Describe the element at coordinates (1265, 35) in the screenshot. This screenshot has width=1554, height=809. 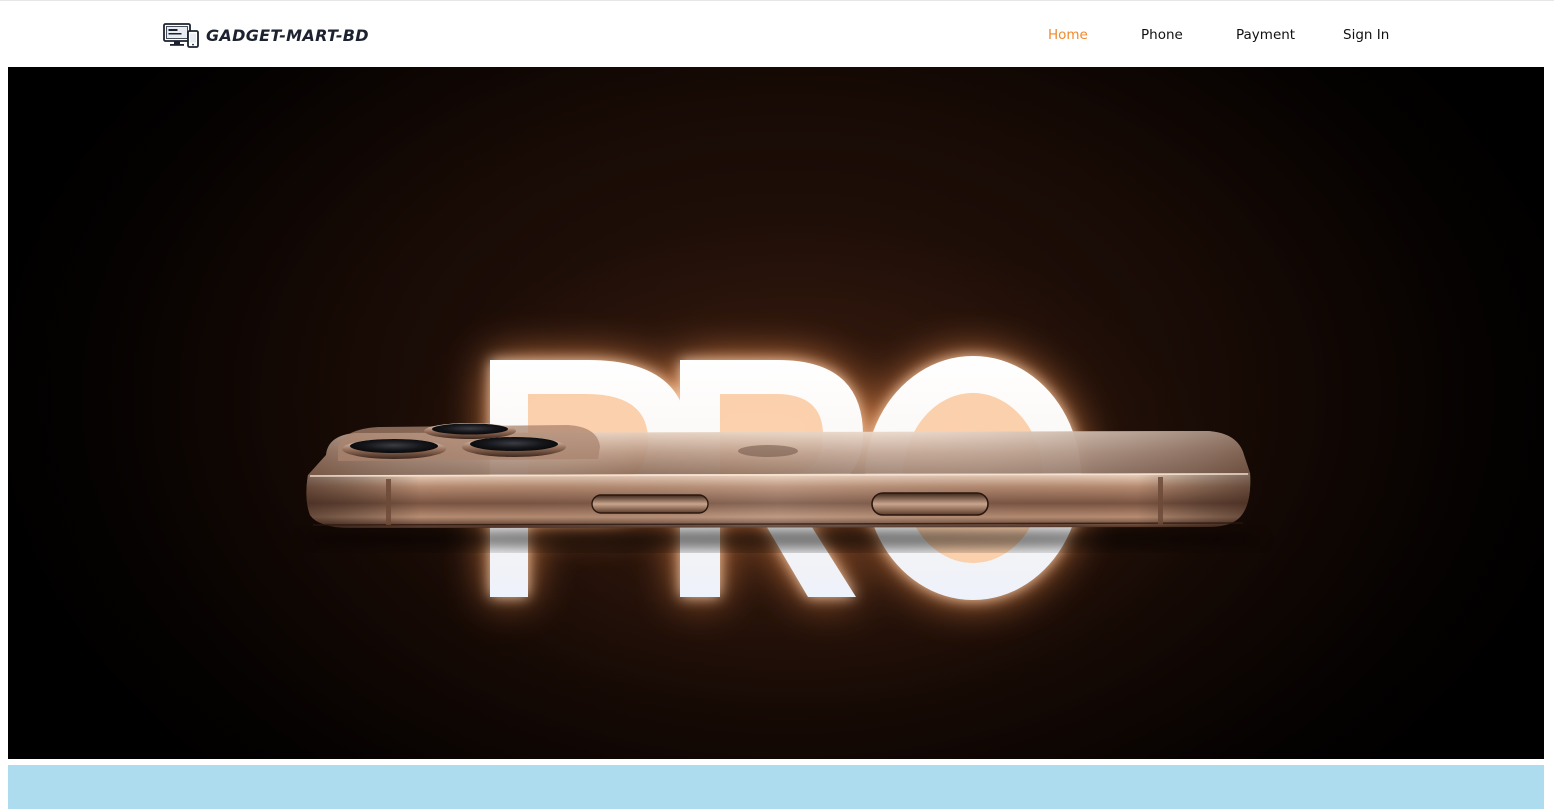
I see `nav-payment: Payment` at that location.